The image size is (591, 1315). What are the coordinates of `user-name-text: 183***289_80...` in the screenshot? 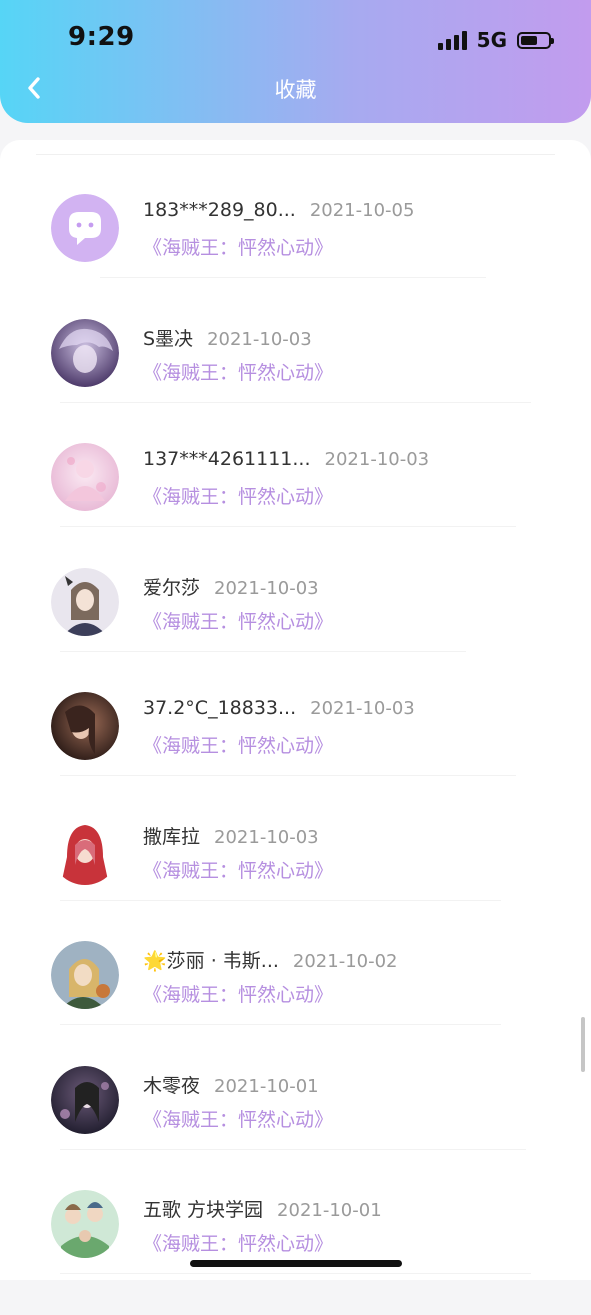 It's located at (219, 210).